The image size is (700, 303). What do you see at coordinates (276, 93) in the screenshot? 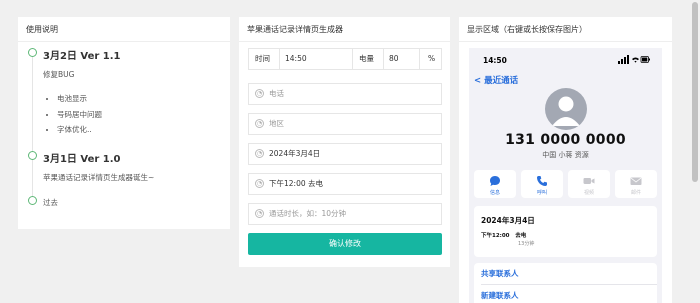
I see `phone-placeholder: 电话` at bounding box center [276, 93].